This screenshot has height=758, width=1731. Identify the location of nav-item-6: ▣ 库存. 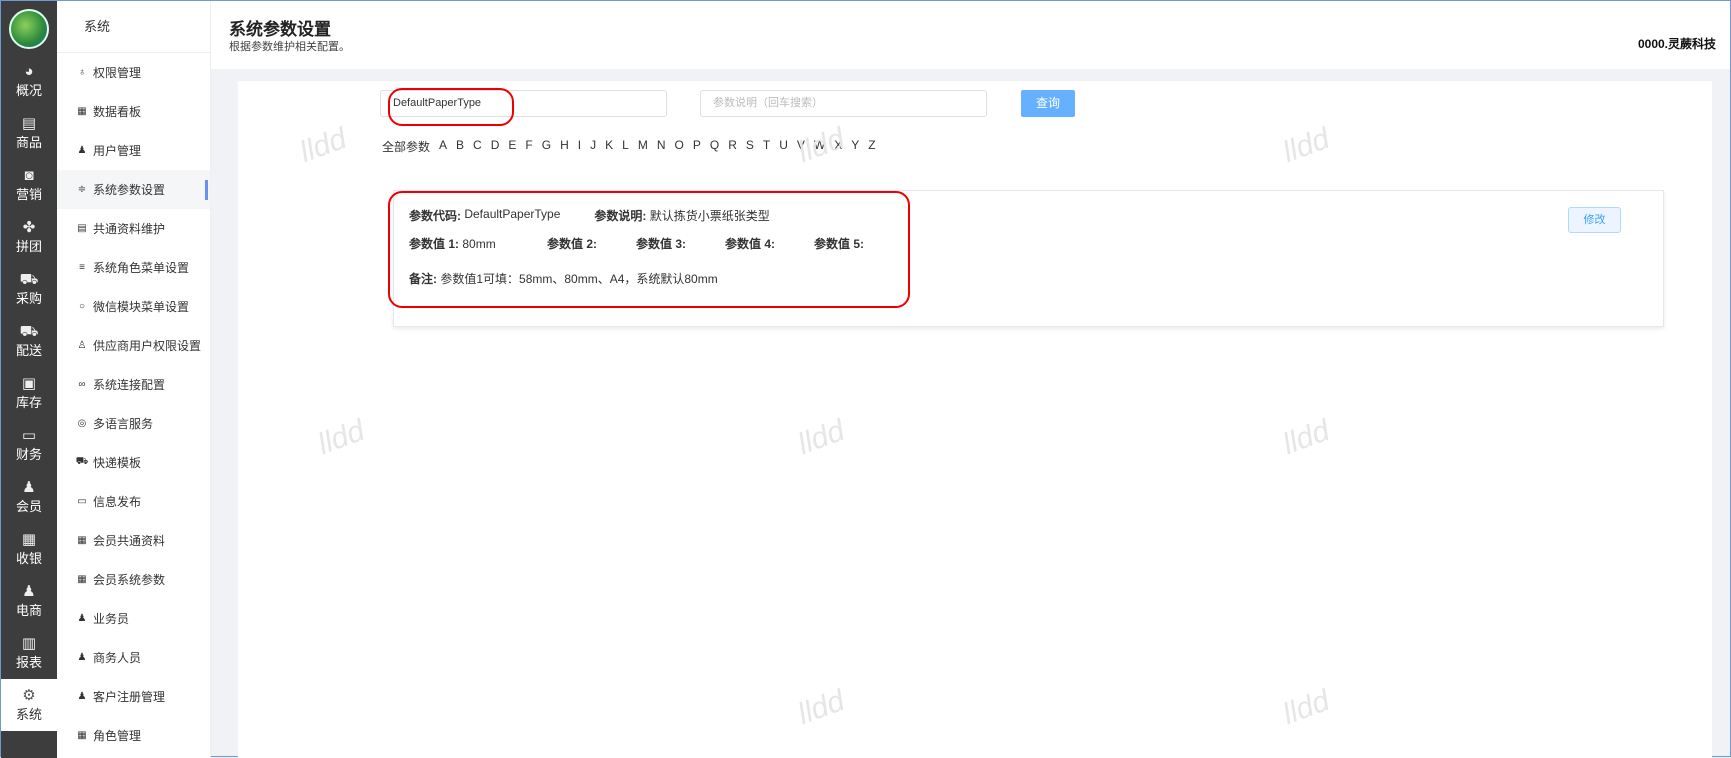
(29, 393).